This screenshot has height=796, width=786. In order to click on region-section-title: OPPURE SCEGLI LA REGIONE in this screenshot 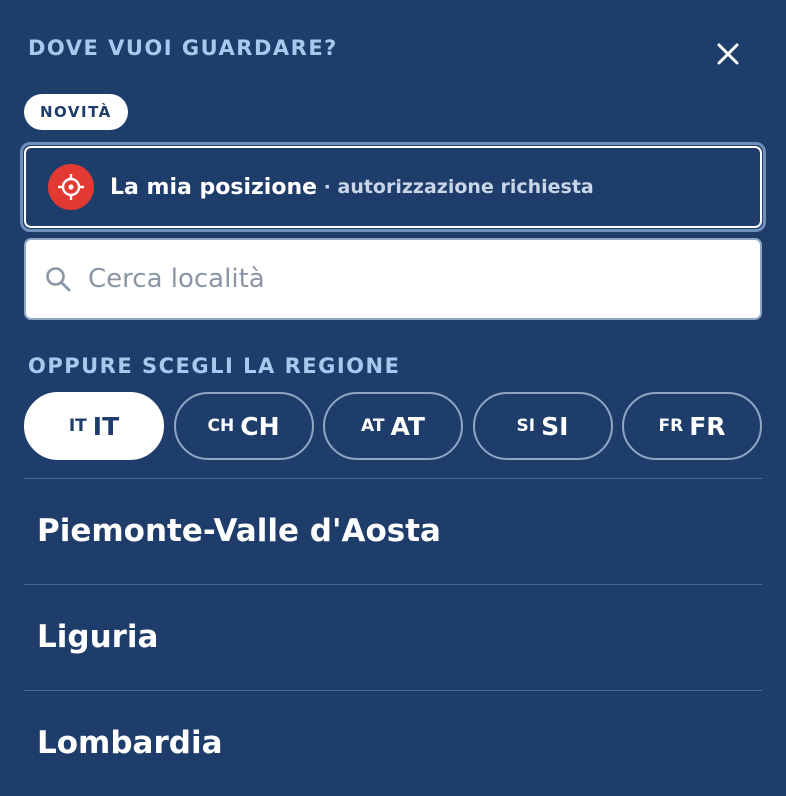, I will do `click(214, 366)`.